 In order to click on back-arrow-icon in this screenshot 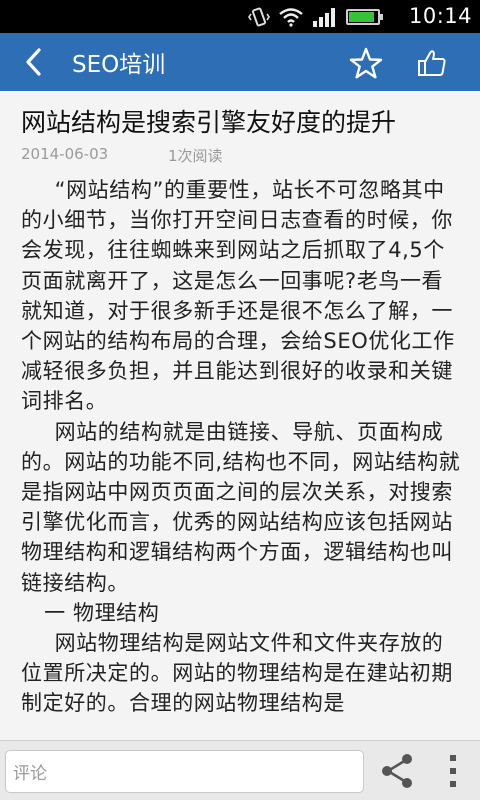, I will do `click(33, 62)`.